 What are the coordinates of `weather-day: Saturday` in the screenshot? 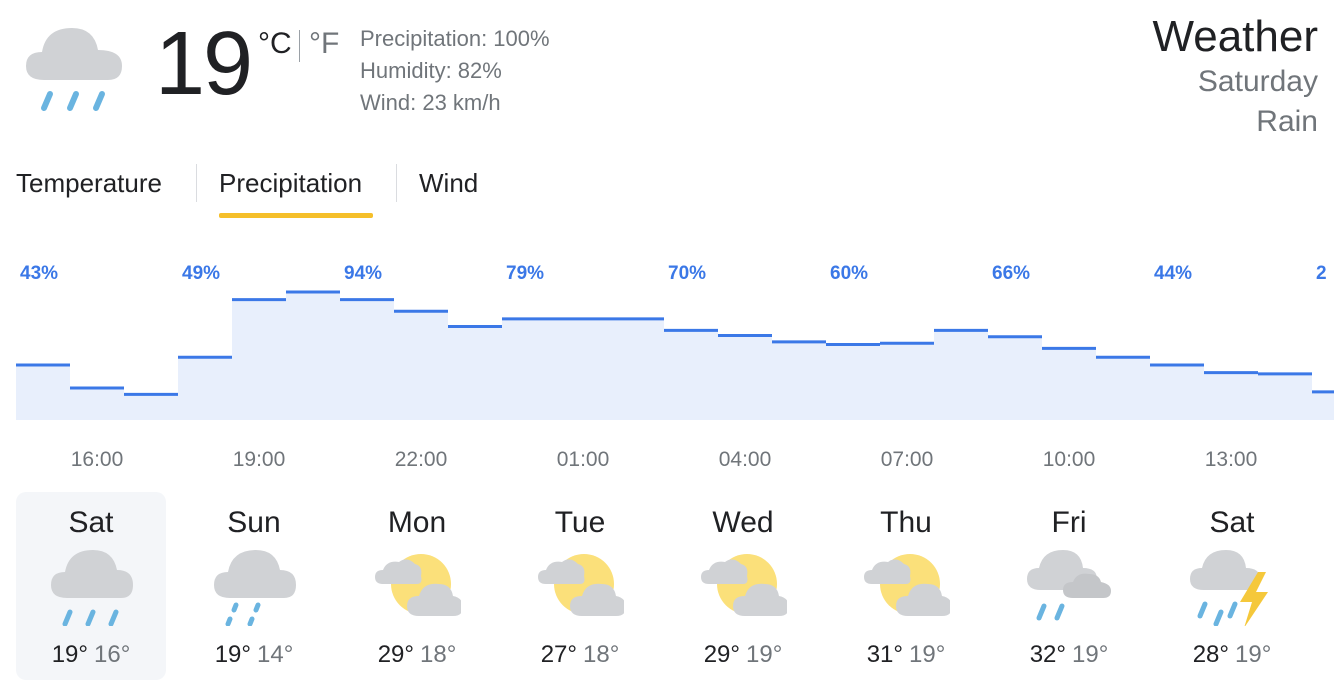 It's located at (1257, 81).